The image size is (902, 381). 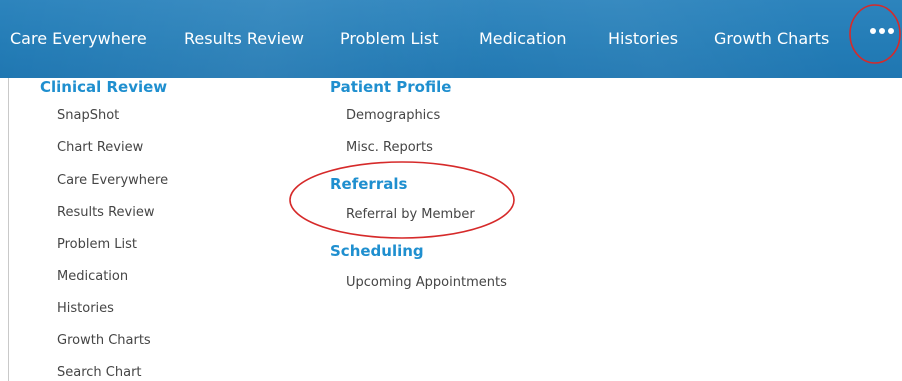 What do you see at coordinates (426, 283) in the screenshot?
I see `menu-item-upcoming-appointments: Upcoming Appointments` at bounding box center [426, 283].